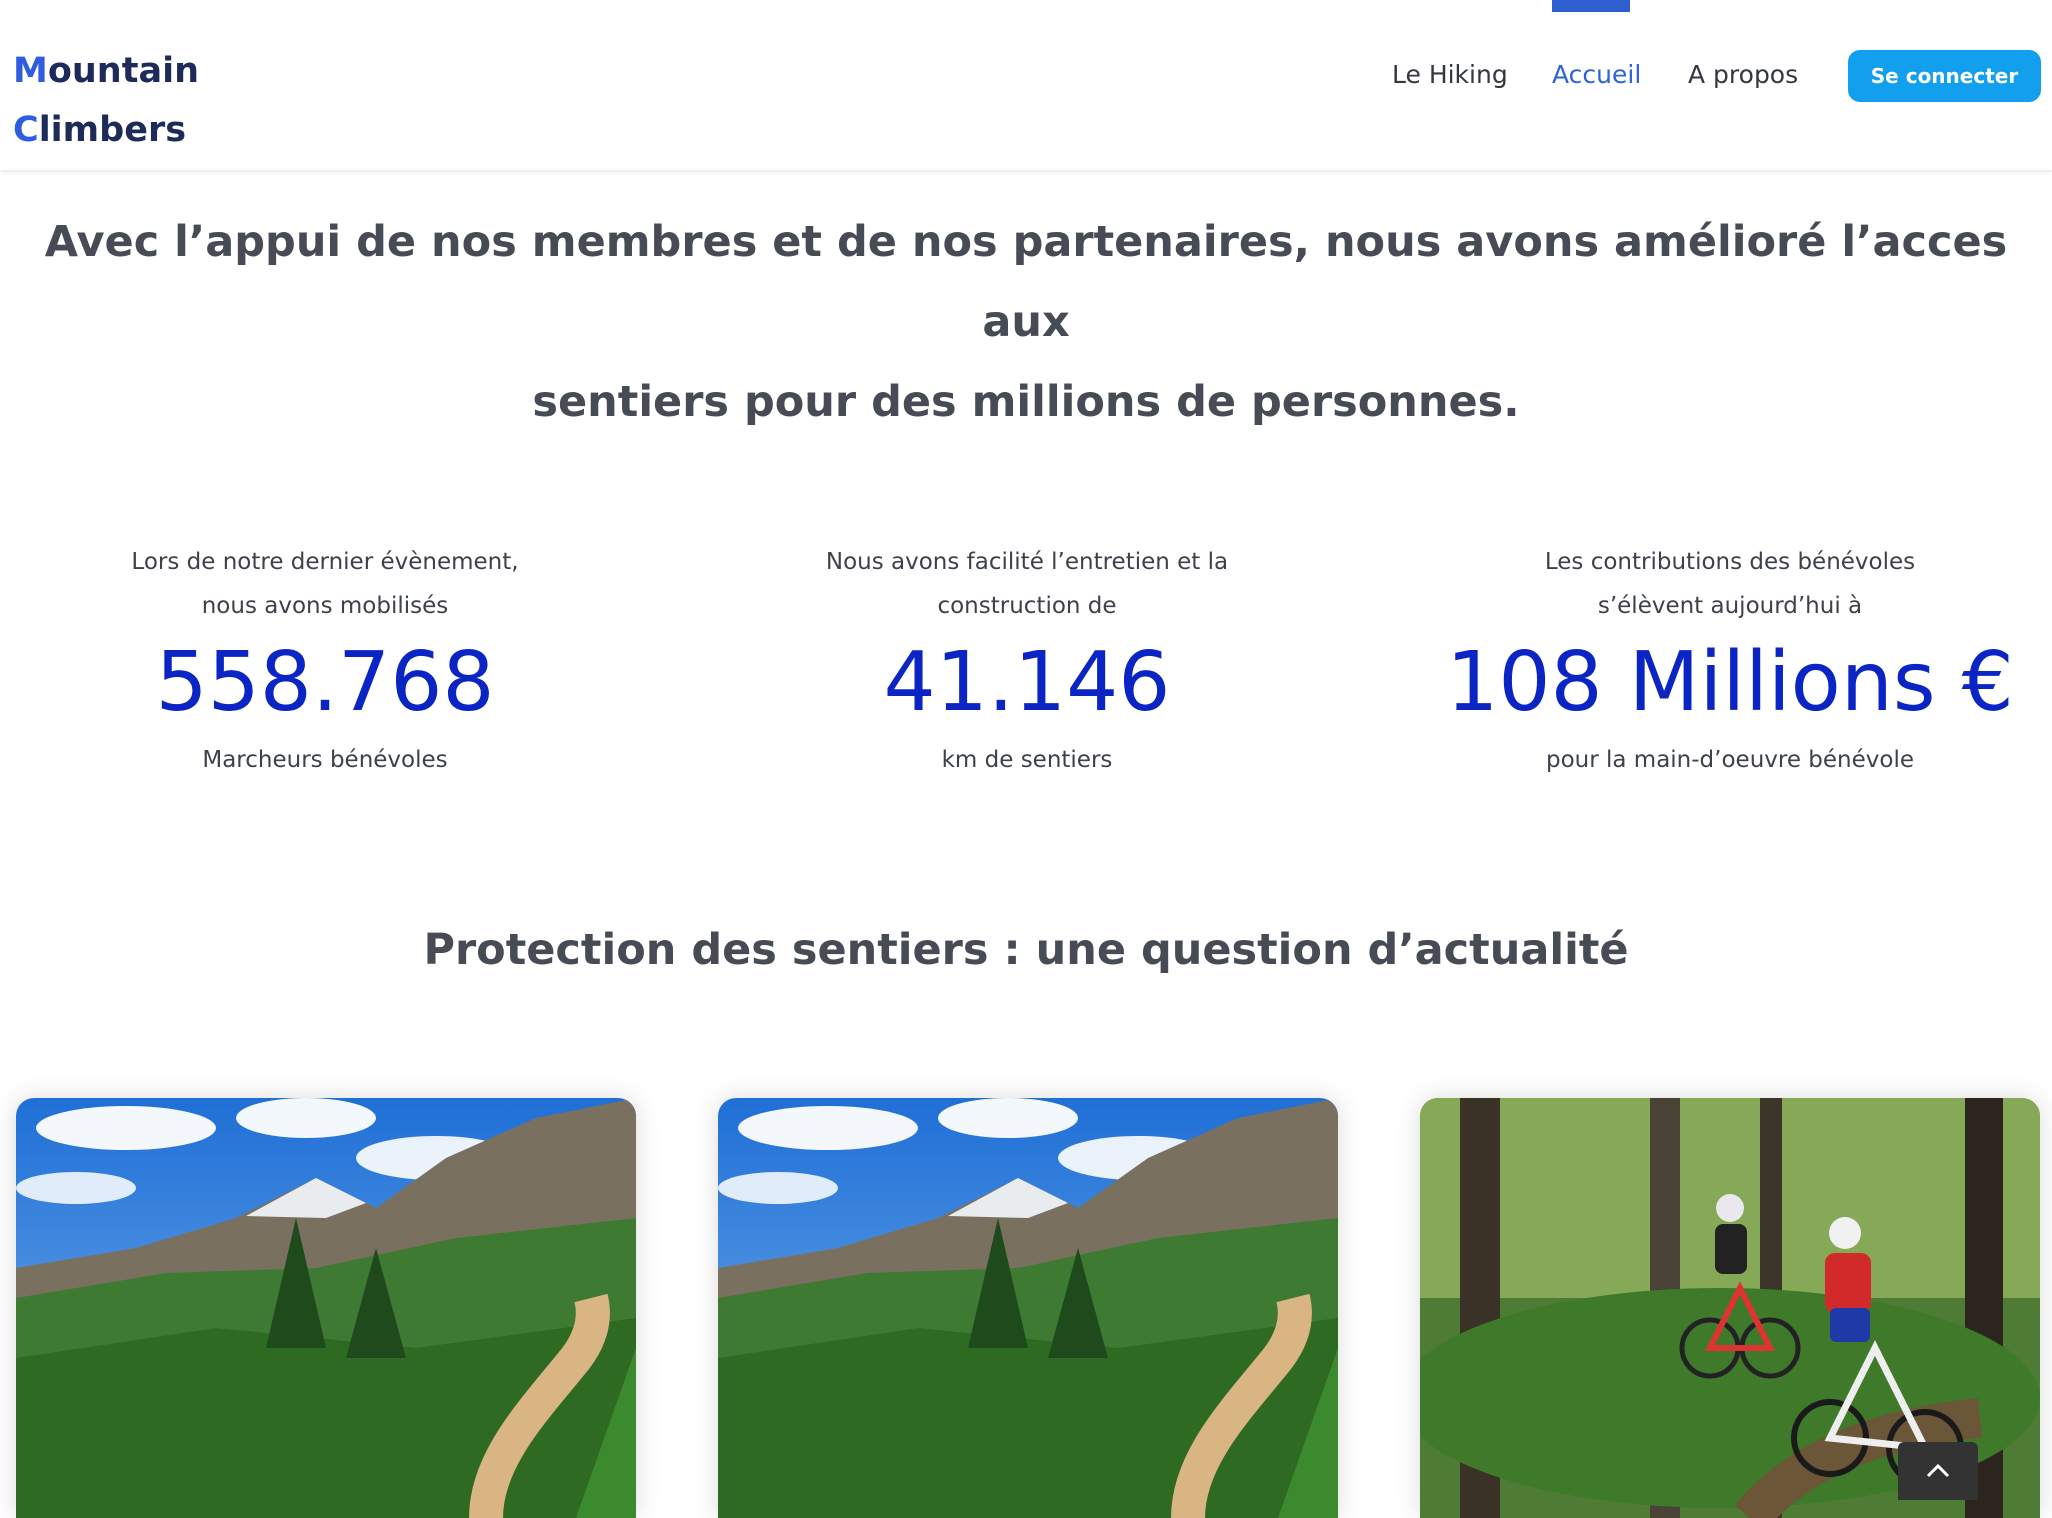  I want to click on stat-caption: km de sentiers, so click(1027, 760).